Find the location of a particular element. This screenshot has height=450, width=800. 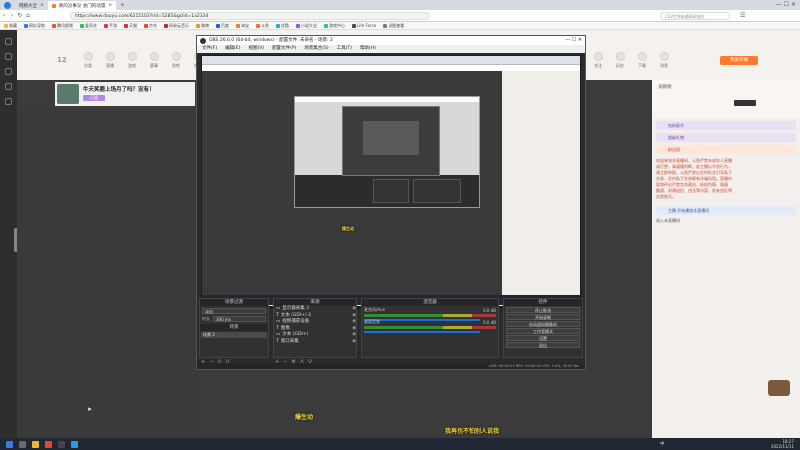

go-live-button: 我要开播 is located at coordinates (739, 60).